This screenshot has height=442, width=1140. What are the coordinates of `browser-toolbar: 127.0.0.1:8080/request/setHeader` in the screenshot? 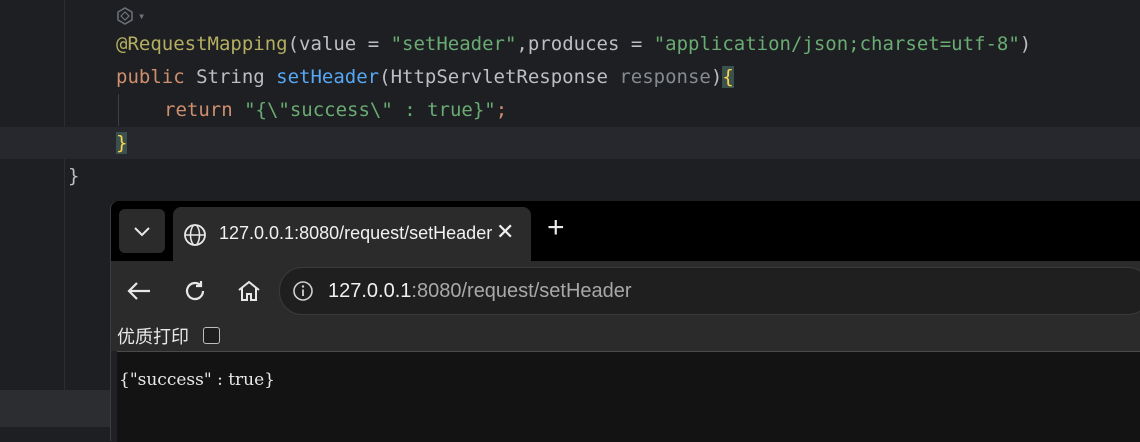 It's located at (625, 290).